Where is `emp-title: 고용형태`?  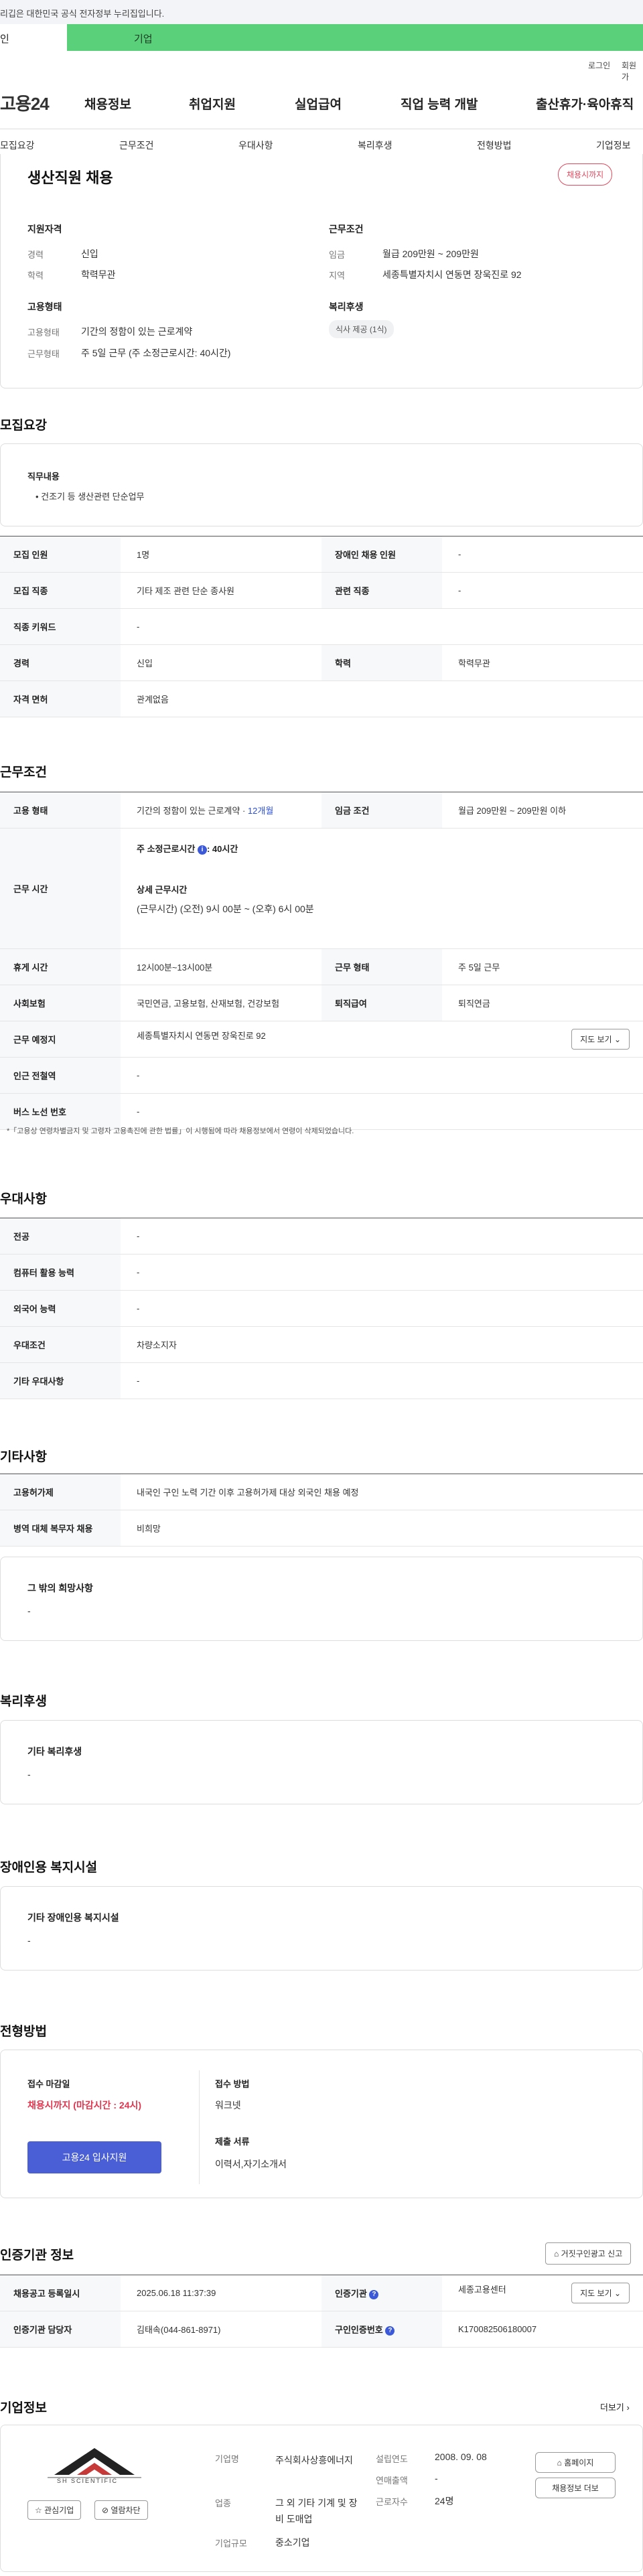
emp-title: 고용형태 is located at coordinates (44, 306).